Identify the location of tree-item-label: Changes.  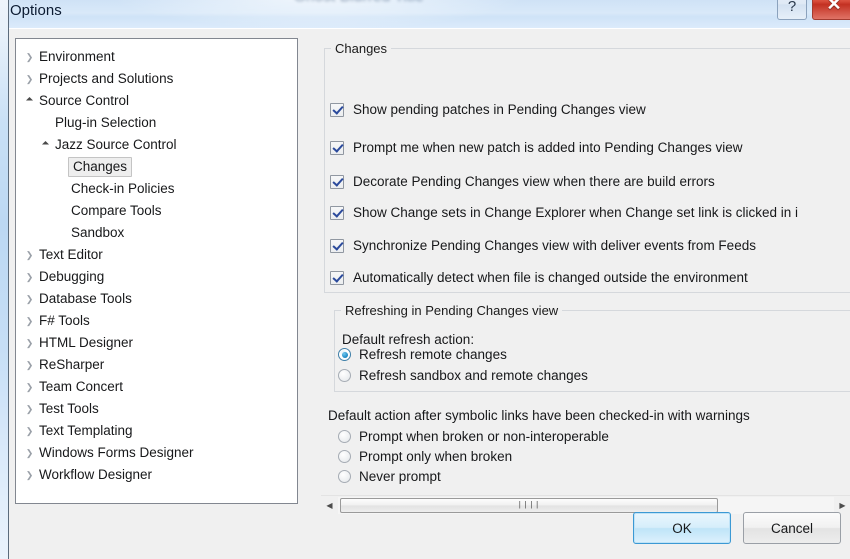
(100, 167).